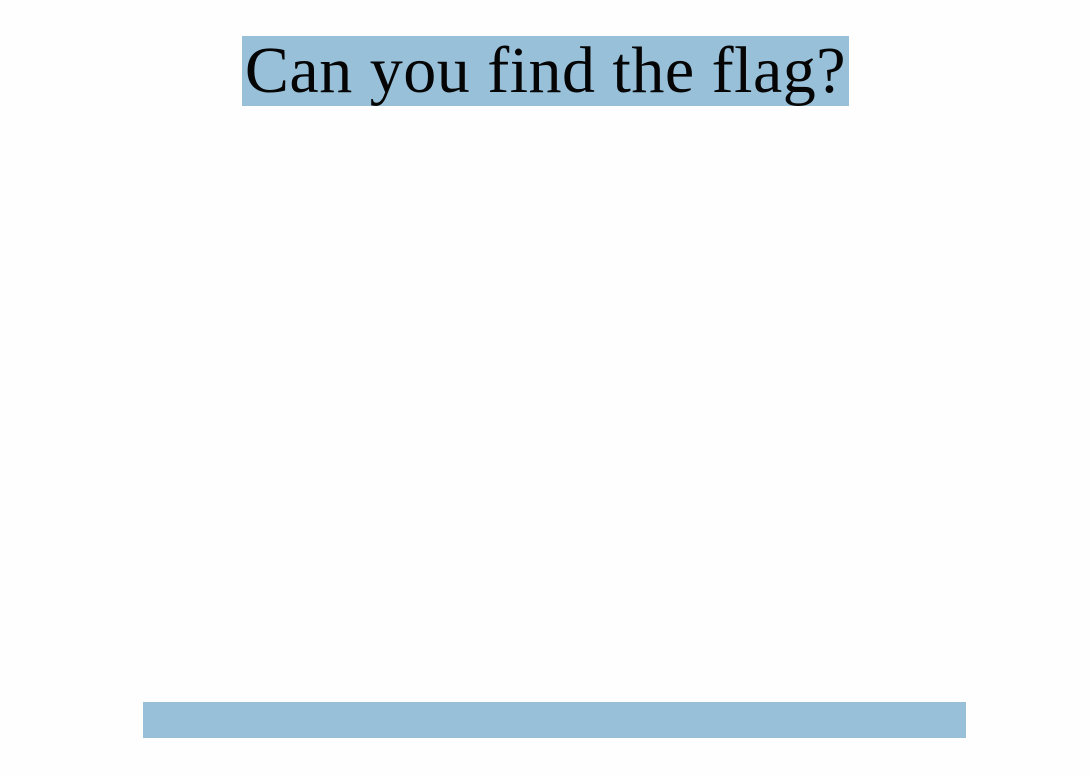  What do you see at coordinates (554, 720) in the screenshot?
I see `highlight-bar` at bounding box center [554, 720].